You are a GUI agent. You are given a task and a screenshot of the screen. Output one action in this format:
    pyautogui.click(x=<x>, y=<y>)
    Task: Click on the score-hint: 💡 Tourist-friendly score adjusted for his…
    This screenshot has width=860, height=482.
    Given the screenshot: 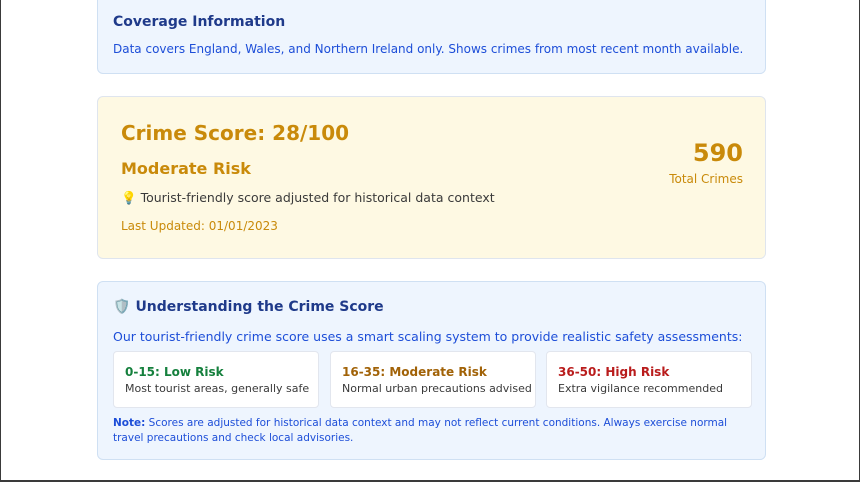 What is the action you would take?
    pyautogui.click(x=308, y=198)
    